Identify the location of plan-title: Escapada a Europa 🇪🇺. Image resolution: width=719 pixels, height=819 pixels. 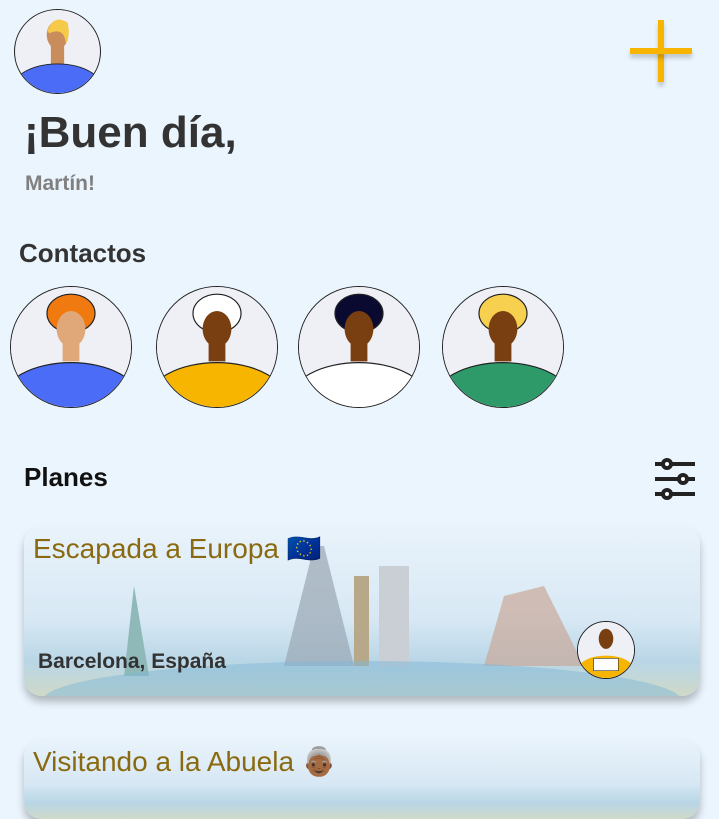
(177, 548).